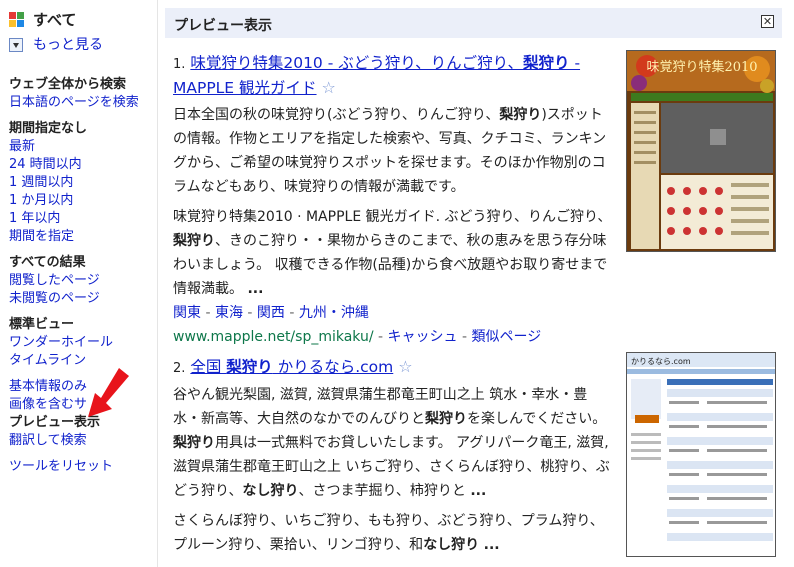 This screenshot has height=567, width=794. What do you see at coordinates (767, 21) in the screenshot?
I see `close-icon: ✕` at bounding box center [767, 21].